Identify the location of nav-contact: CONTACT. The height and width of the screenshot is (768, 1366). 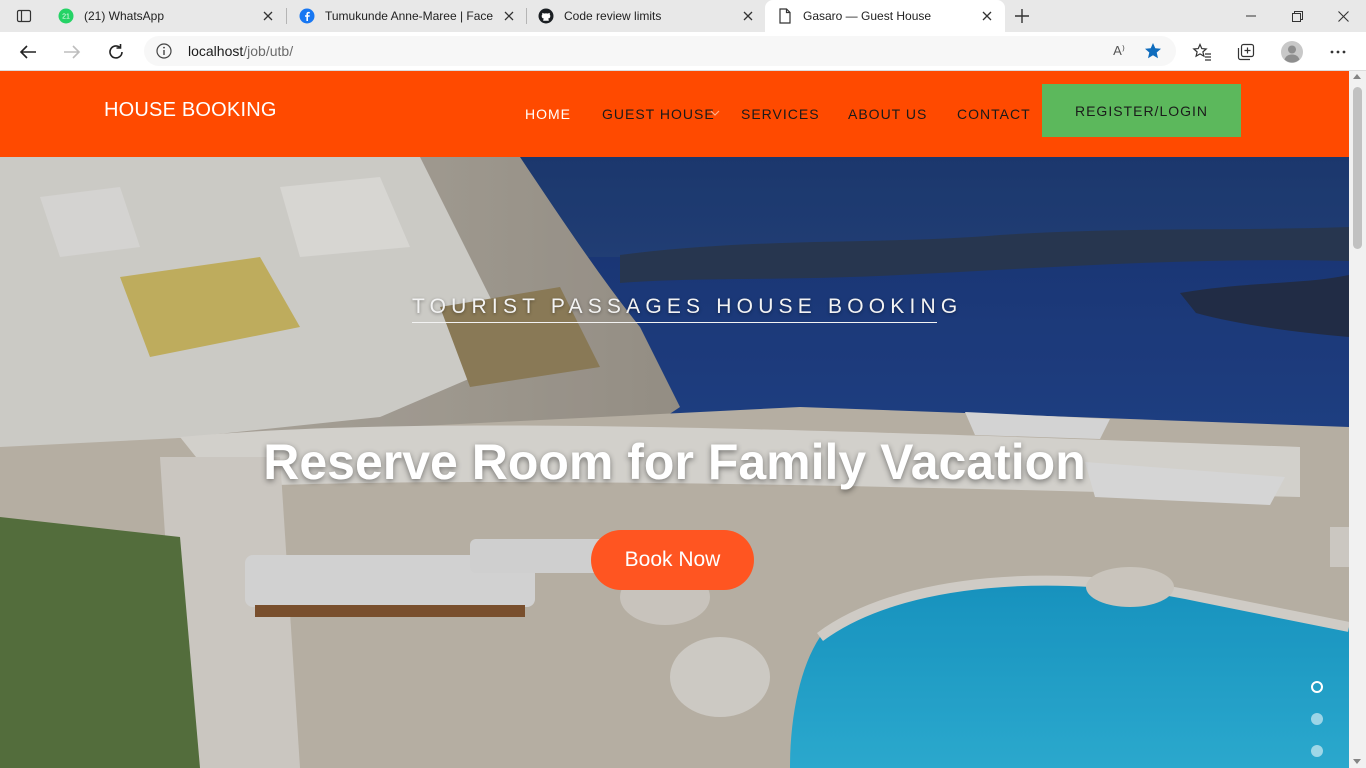
(994, 114).